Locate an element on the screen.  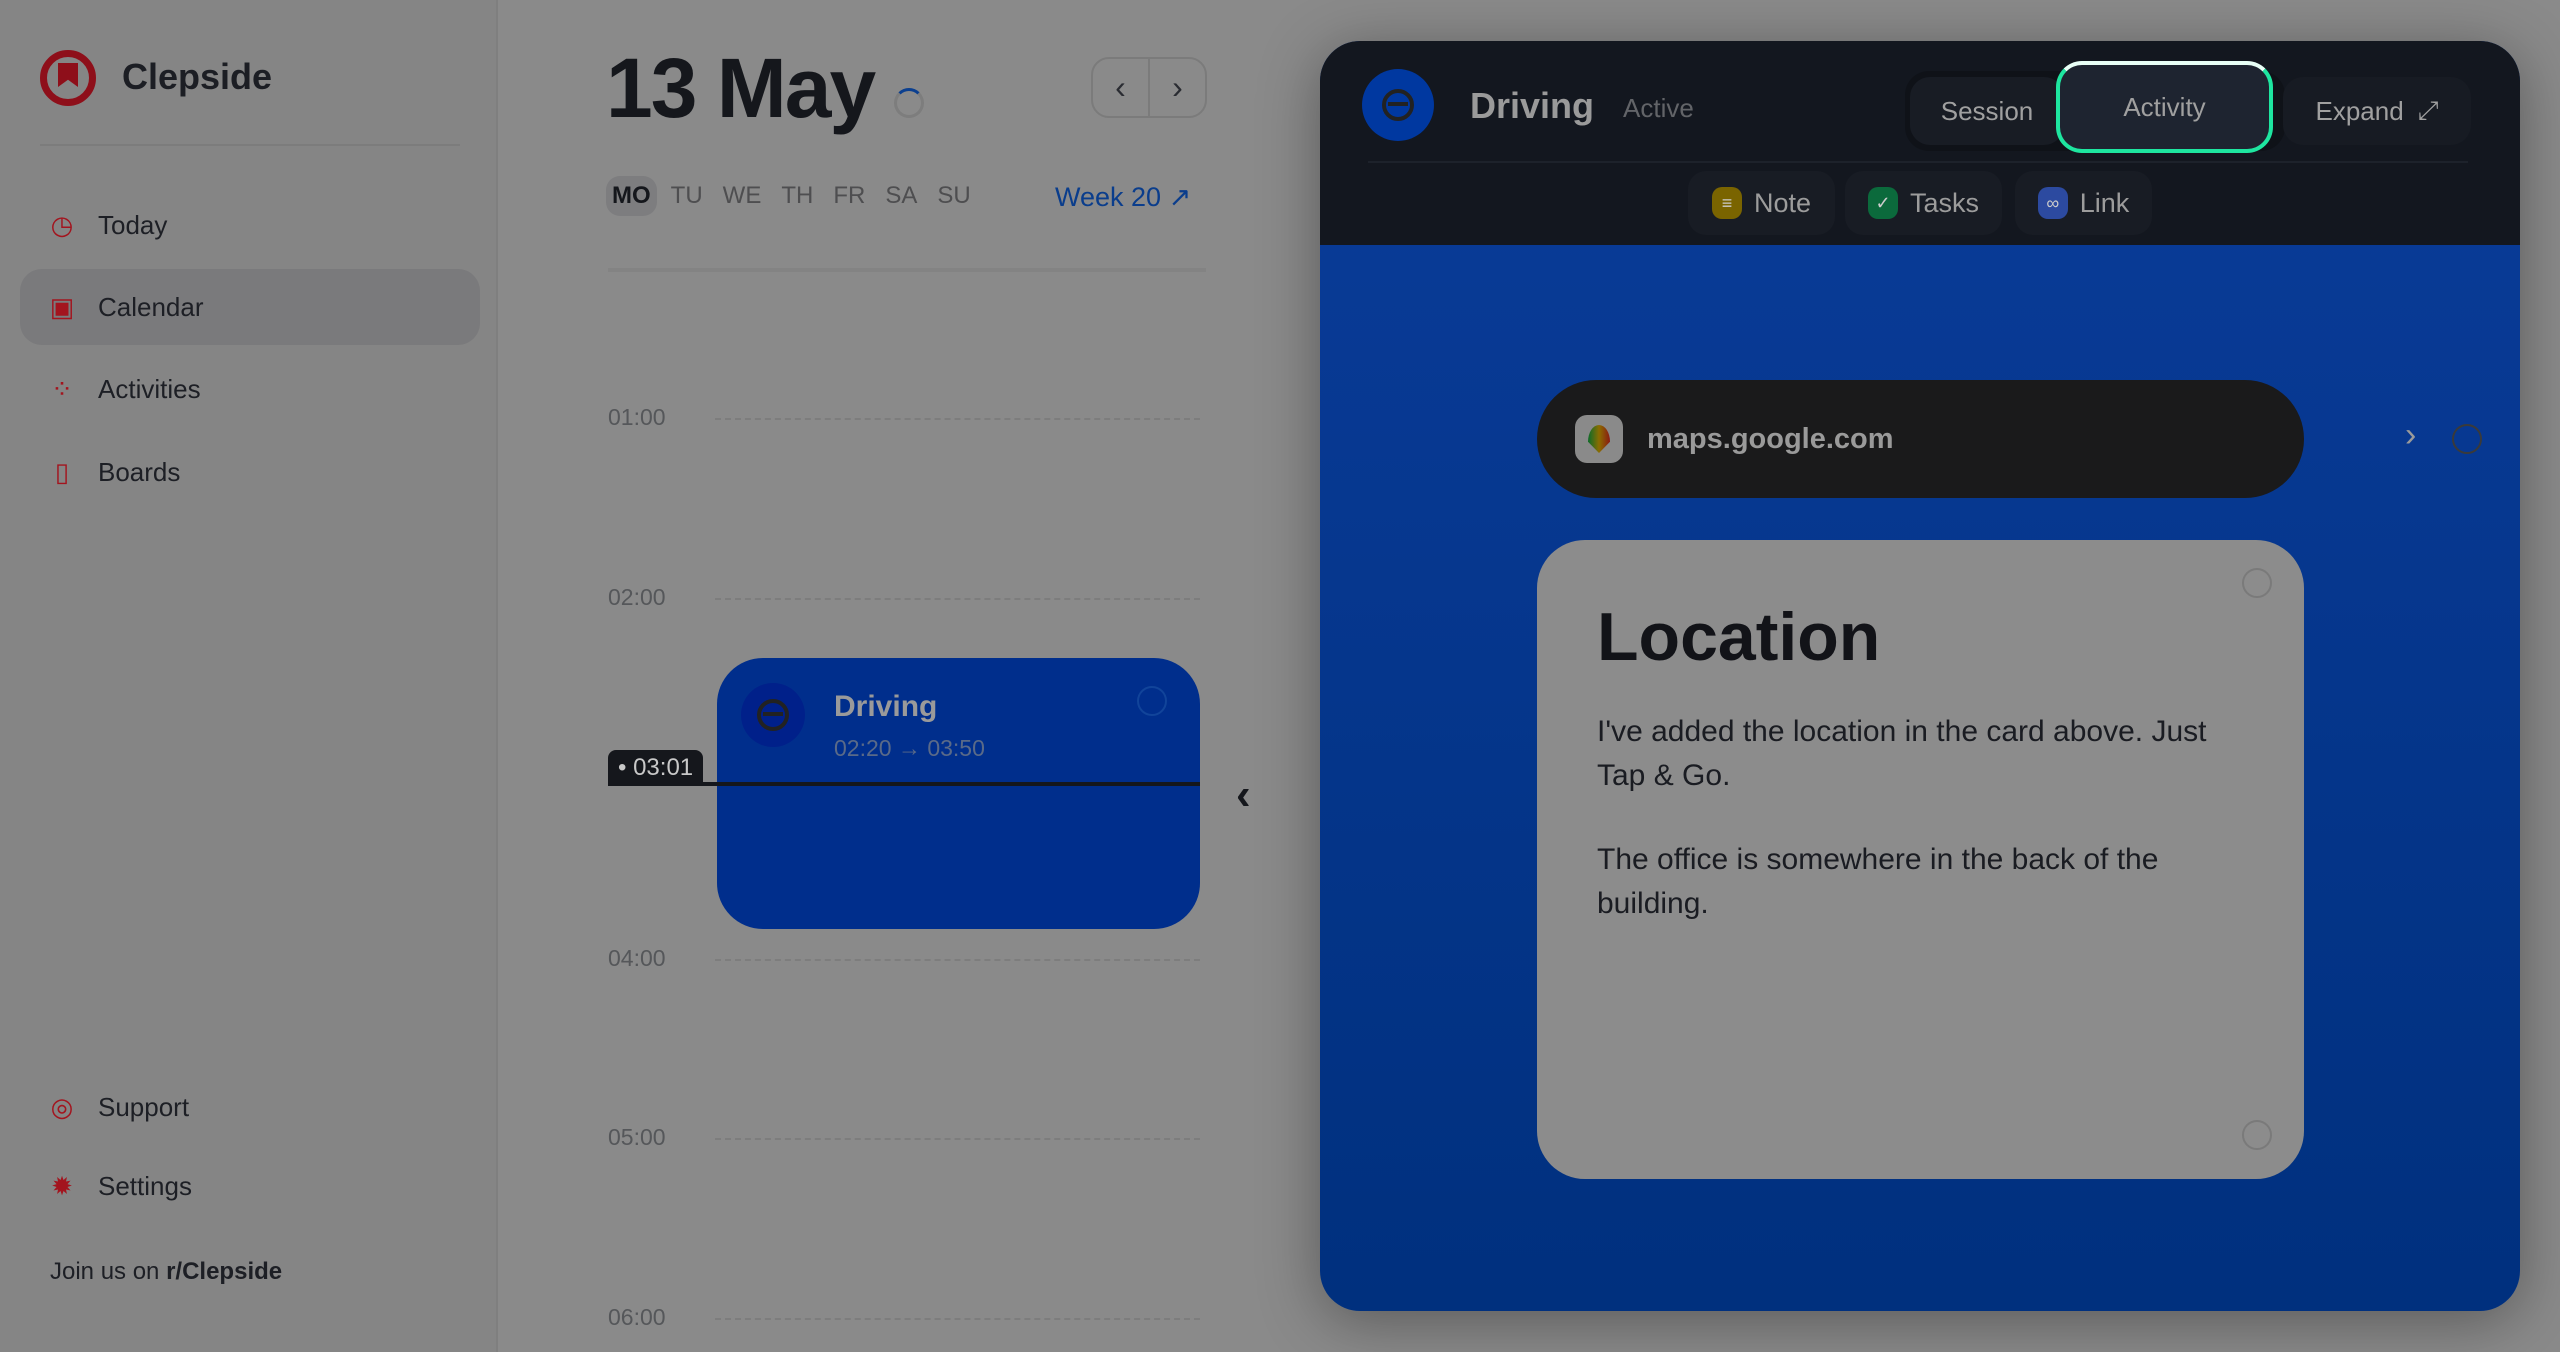
activities-icon: ⁘ is located at coordinates (62, 389).